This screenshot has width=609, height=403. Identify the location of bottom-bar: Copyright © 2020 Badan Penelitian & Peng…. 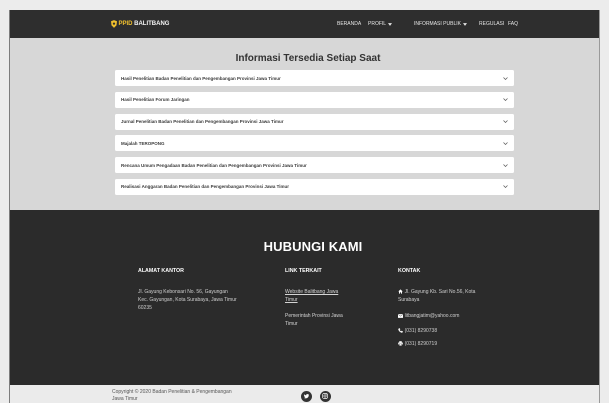
(304, 394).